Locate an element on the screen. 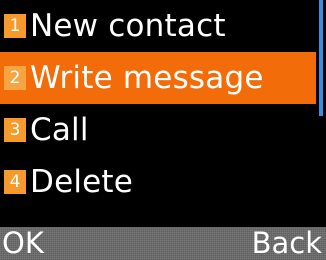  ok-softkey: OK is located at coordinates (23, 243).